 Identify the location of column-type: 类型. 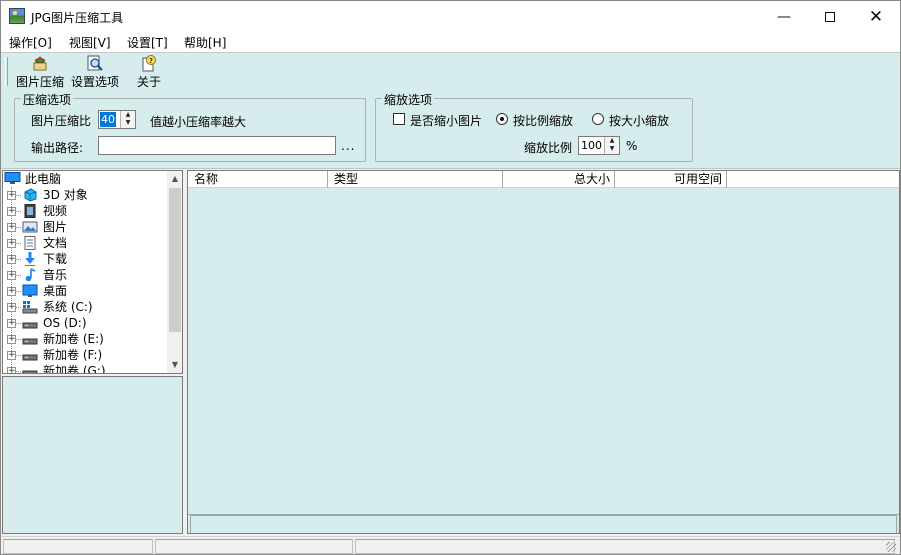
(415, 179).